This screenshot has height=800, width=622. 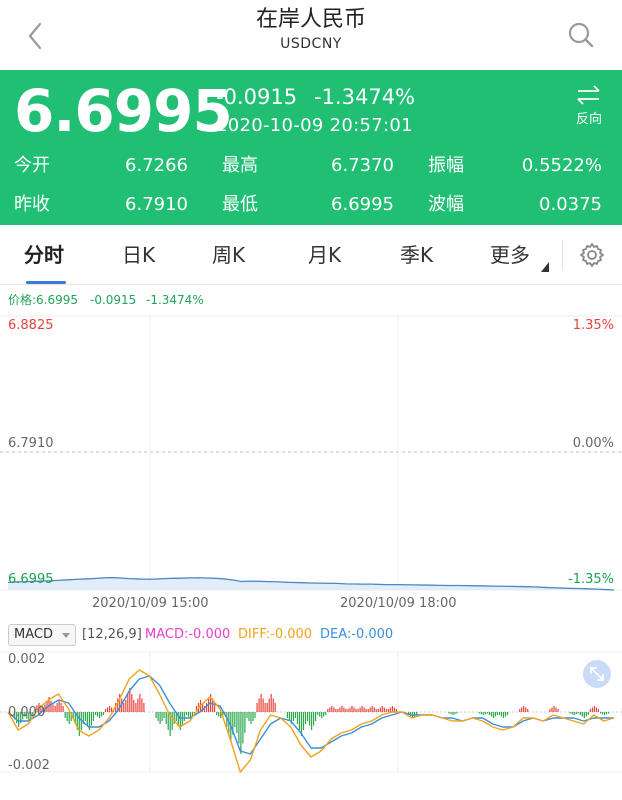 What do you see at coordinates (589, 105) in the screenshot?
I see `reverse-button: 反向` at bounding box center [589, 105].